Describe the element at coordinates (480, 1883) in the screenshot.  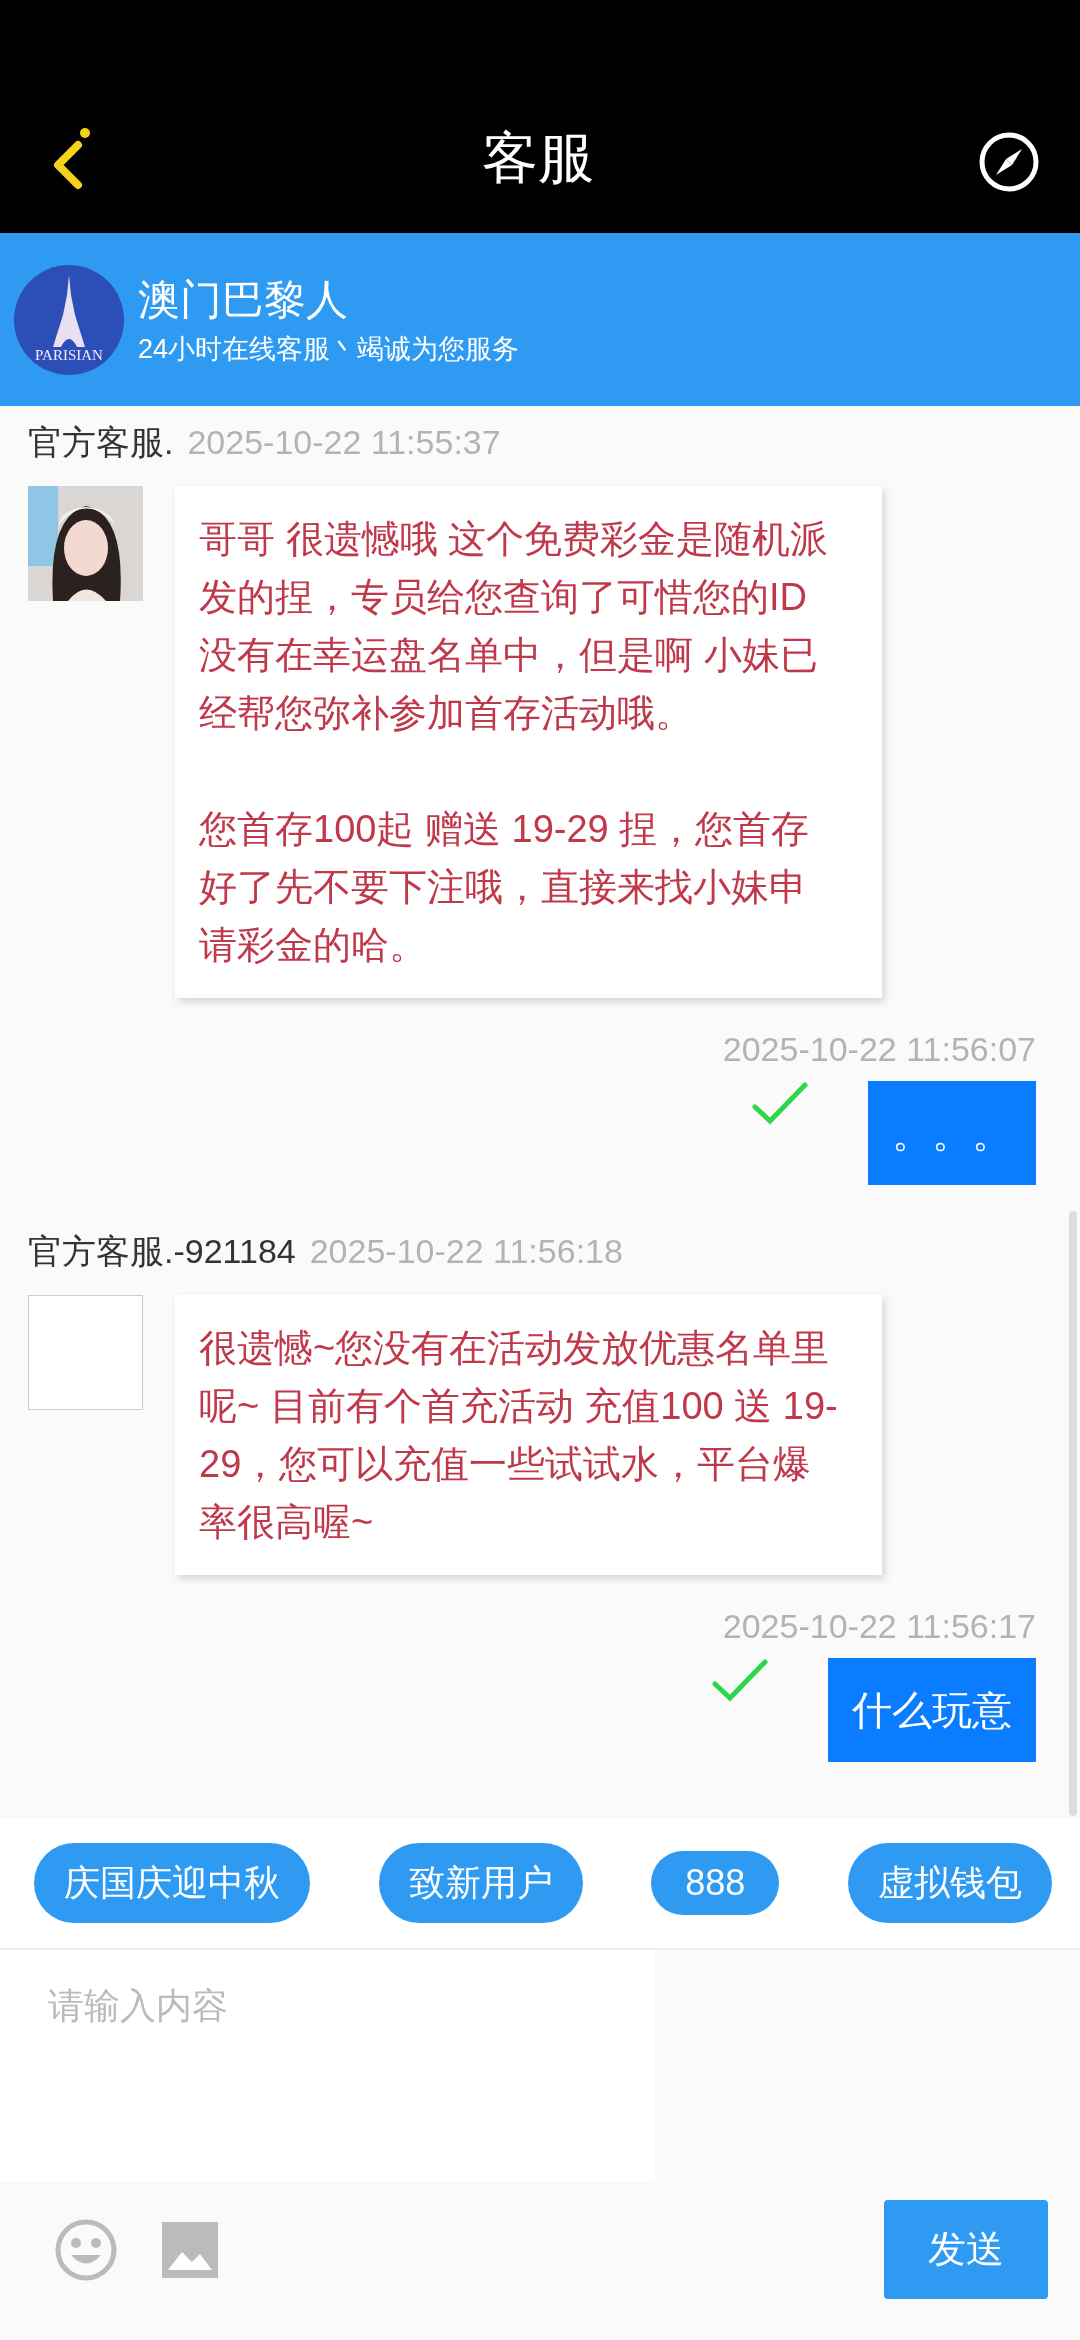
I see `quick-reply-button: 致新用户` at that location.